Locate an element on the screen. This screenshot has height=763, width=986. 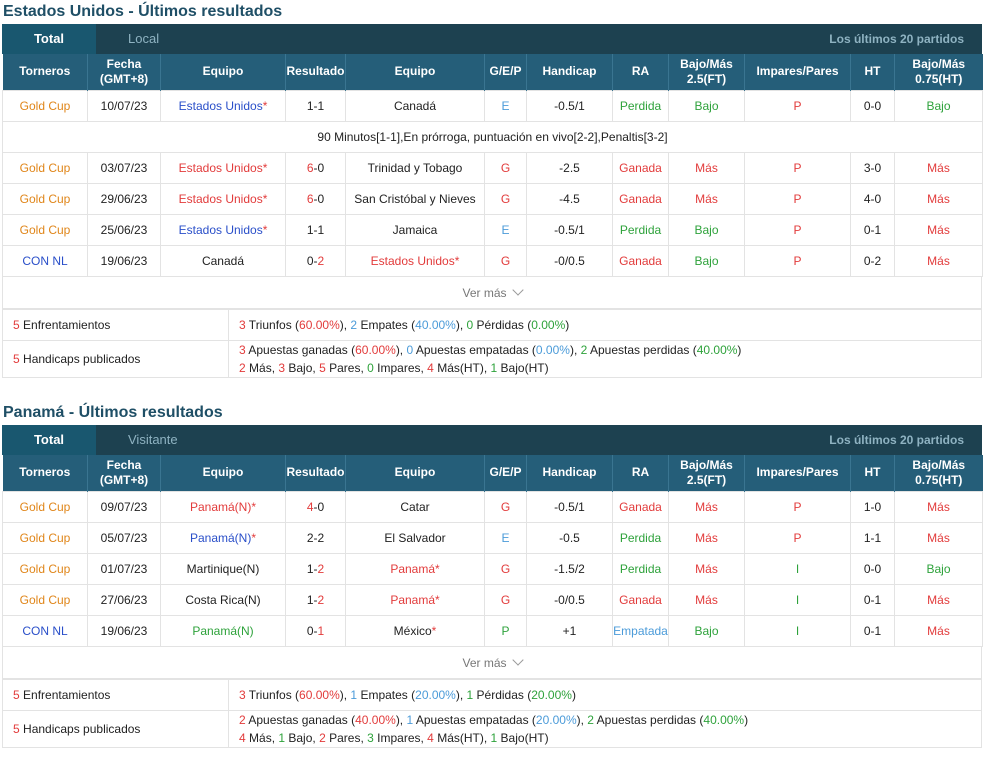
away-team-cell: Jamaica is located at coordinates (415, 229).